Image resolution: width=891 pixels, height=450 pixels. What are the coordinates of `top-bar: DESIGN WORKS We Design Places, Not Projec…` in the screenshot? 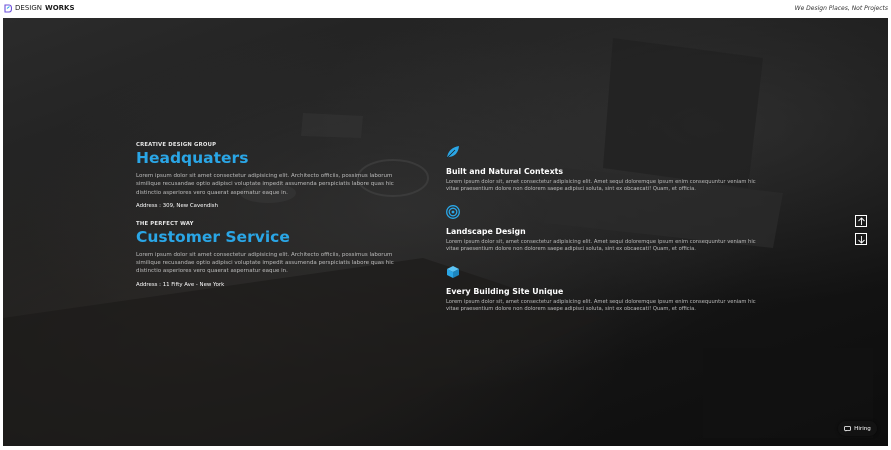 It's located at (445, 9).